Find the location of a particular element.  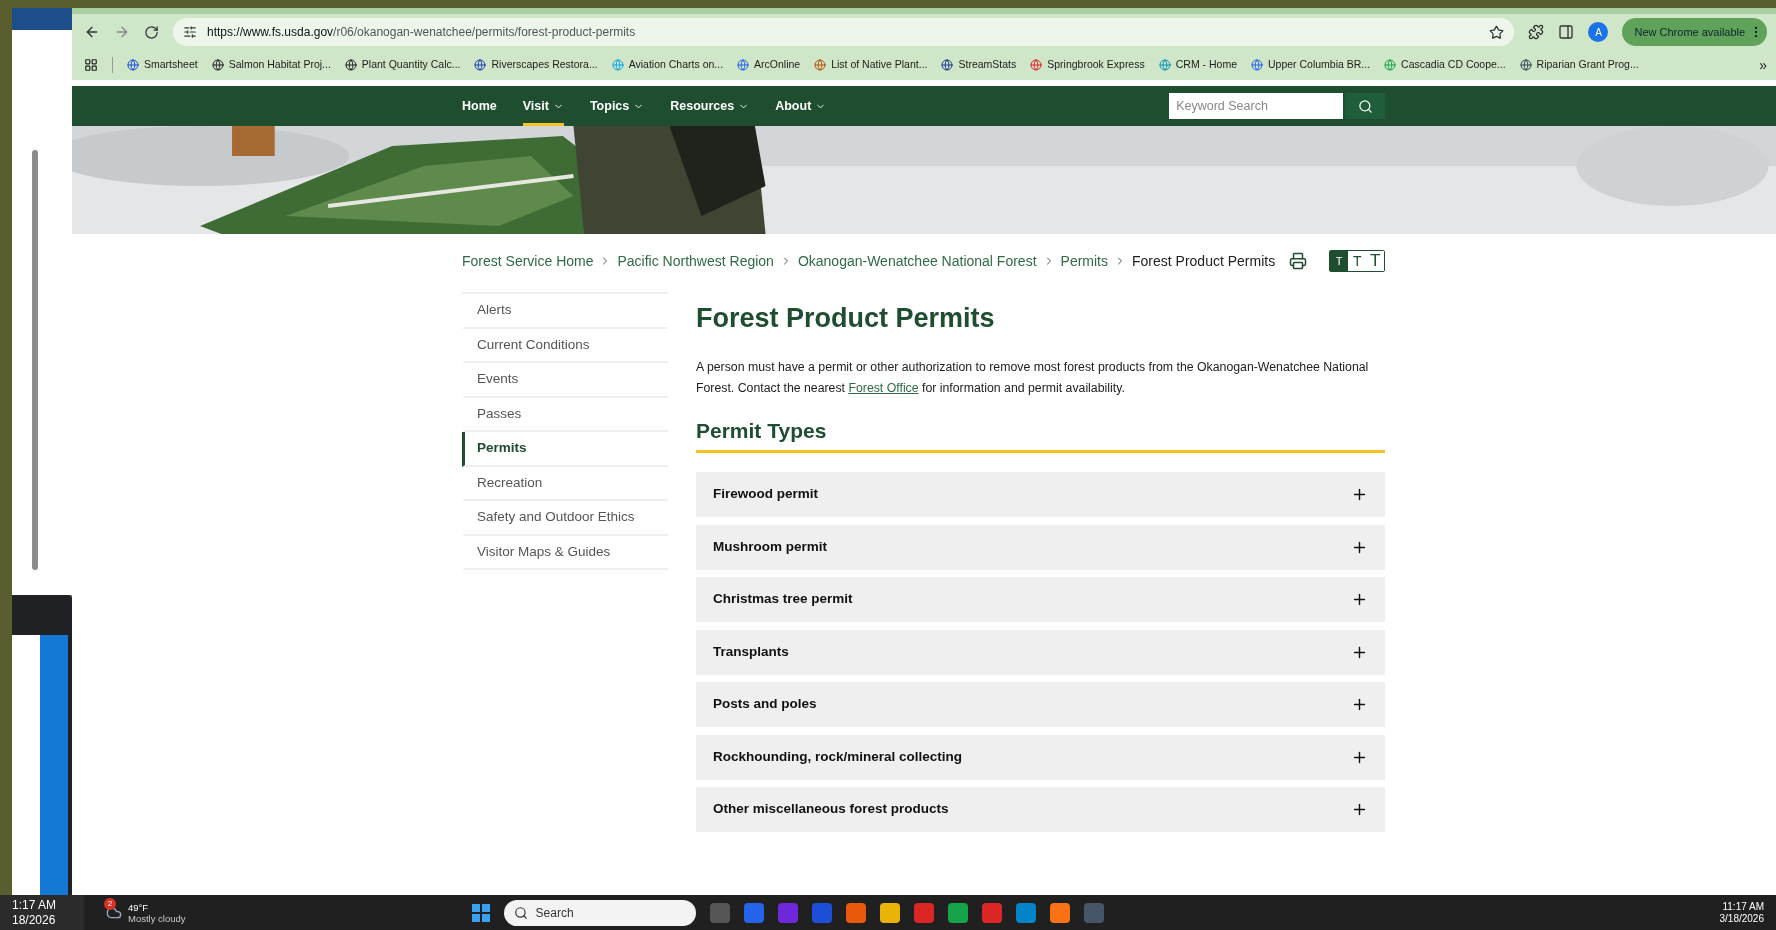

back-icon is located at coordinates (92, 32).